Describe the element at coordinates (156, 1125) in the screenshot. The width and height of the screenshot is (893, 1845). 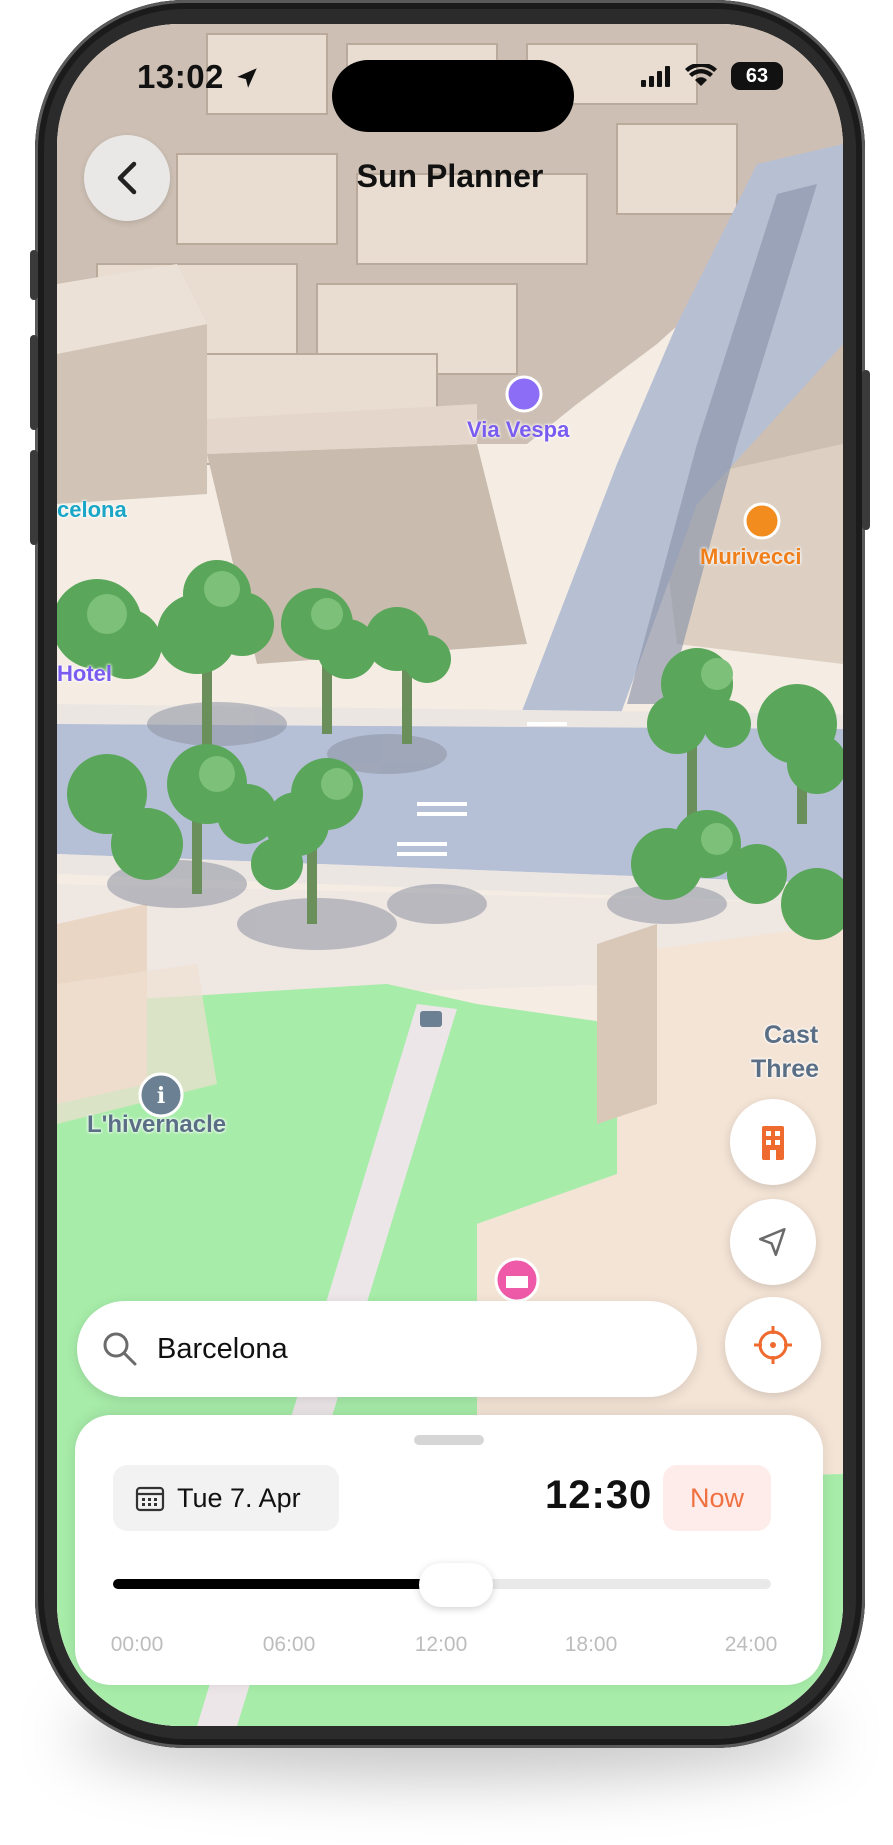
I see `poi-label-lhivernacle: L'hivernacle` at that location.